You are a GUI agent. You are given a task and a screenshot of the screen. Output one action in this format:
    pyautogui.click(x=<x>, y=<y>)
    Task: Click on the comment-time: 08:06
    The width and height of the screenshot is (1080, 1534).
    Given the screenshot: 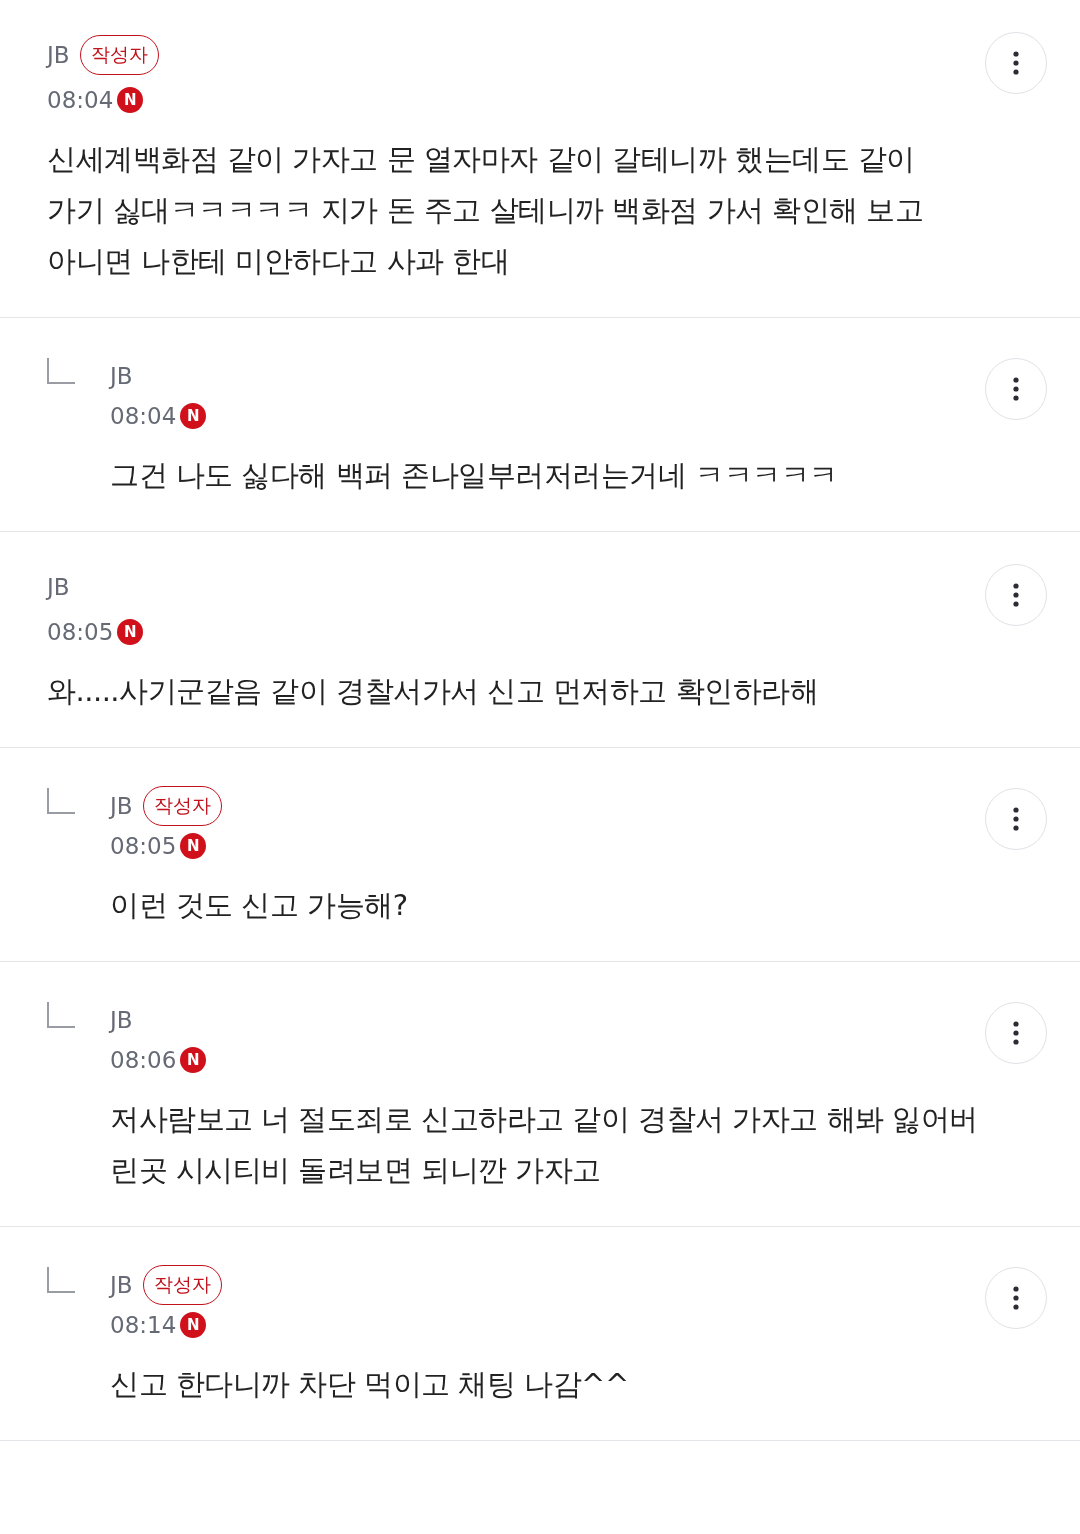 What is the action you would take?
    pyautogui.click(x=143, y=1060)
    